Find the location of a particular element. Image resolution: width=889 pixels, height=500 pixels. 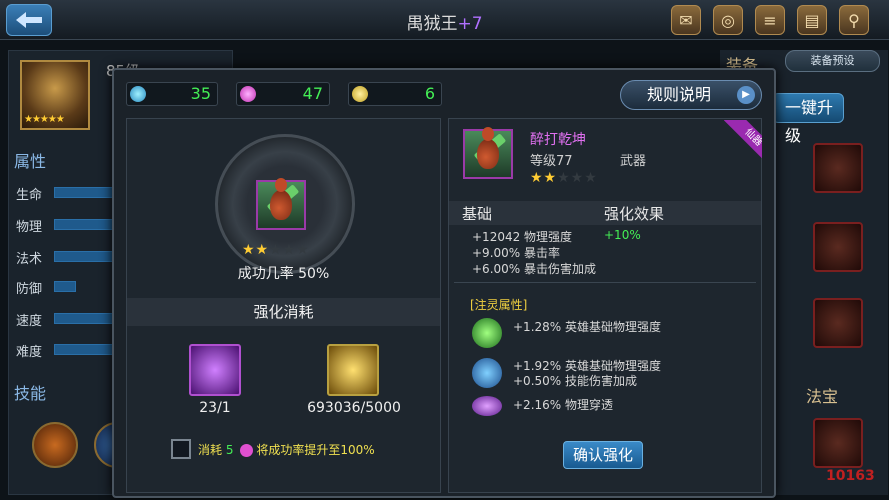

gold-cost: 693036/5000 is located at coordinates (354, 408).